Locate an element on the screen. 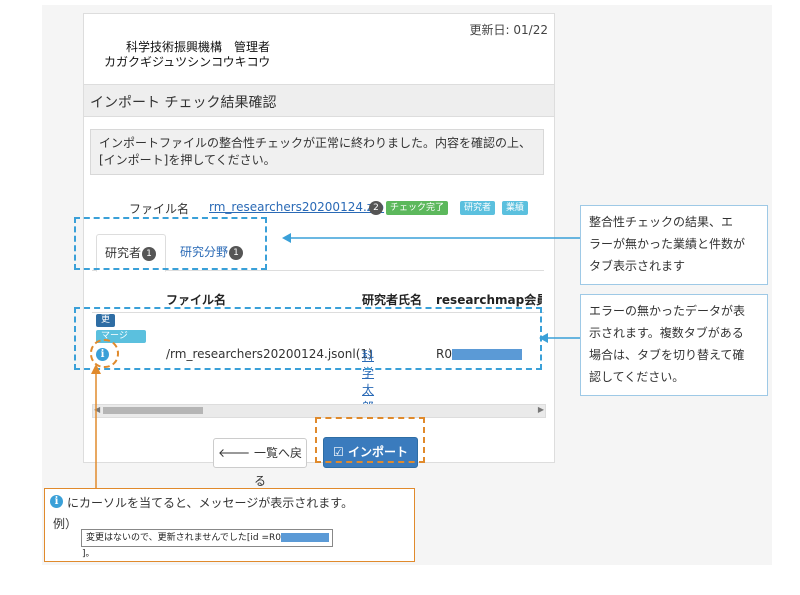 The height and width of the screenshot is (595, 800). tooltip-sample-end: ]。 is located at coordinates (88, 554).